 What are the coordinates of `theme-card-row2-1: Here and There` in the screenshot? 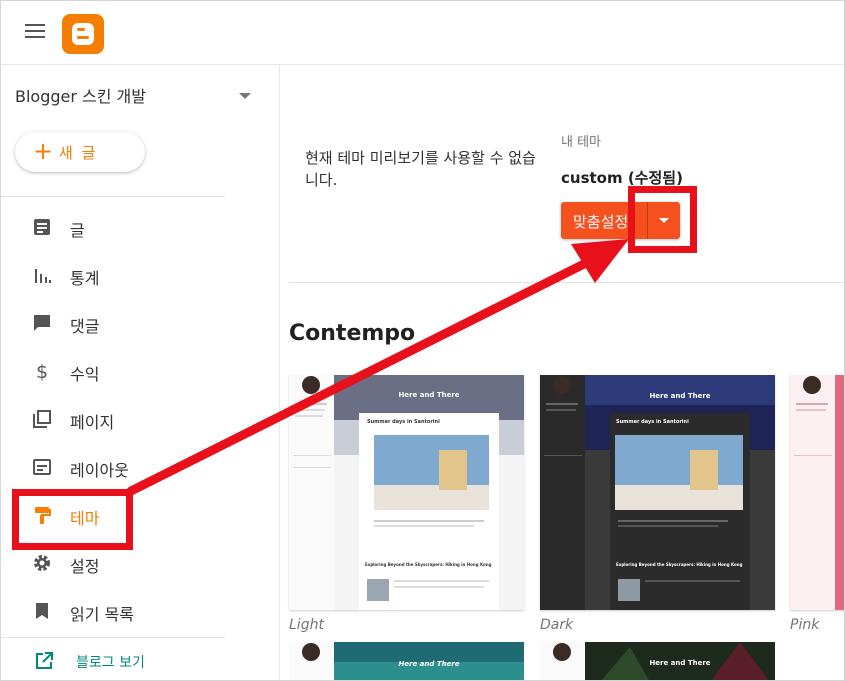 It's located at (406, 661).